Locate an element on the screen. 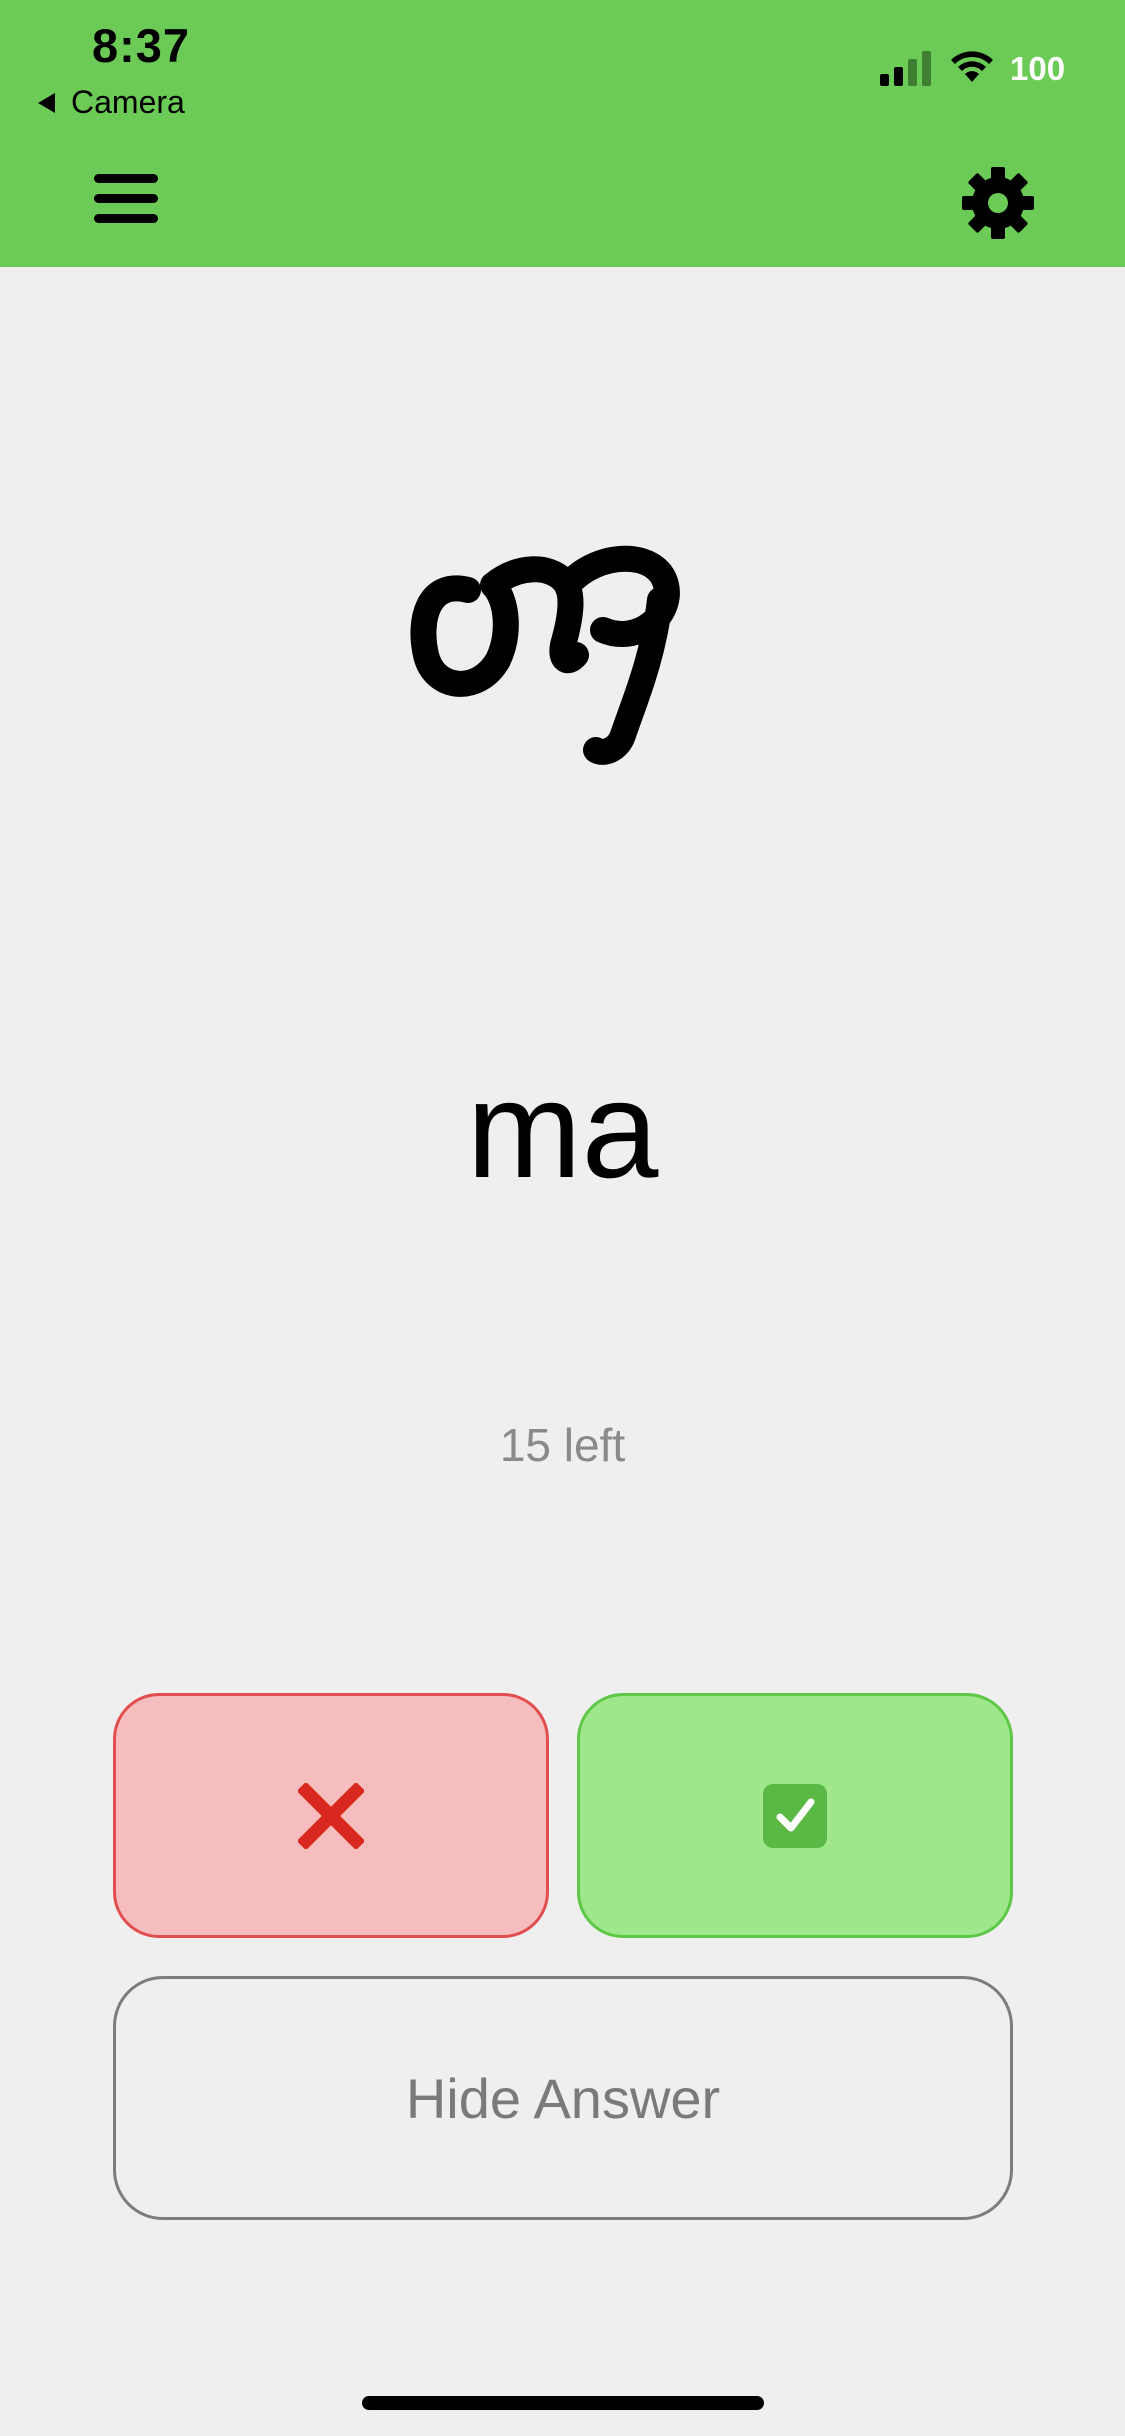  back-app-label: Camera is located at coordinates (128, 102).